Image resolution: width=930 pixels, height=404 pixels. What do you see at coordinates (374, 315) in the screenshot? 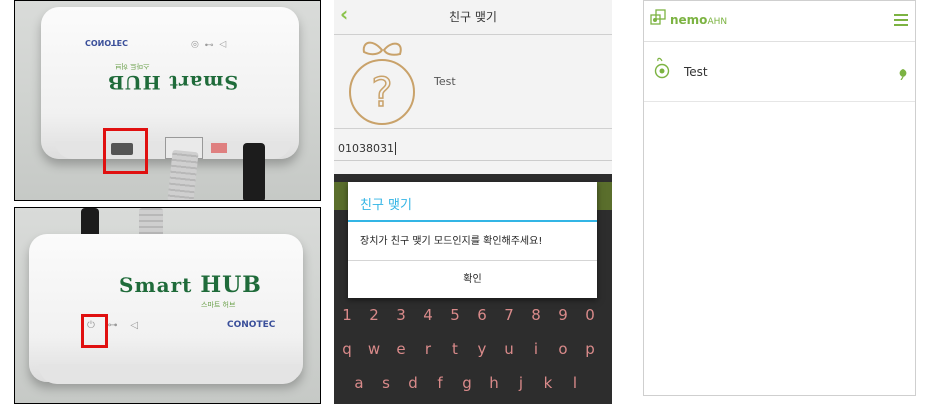
I see `key-2: 2` at bounding box center [374, 315].